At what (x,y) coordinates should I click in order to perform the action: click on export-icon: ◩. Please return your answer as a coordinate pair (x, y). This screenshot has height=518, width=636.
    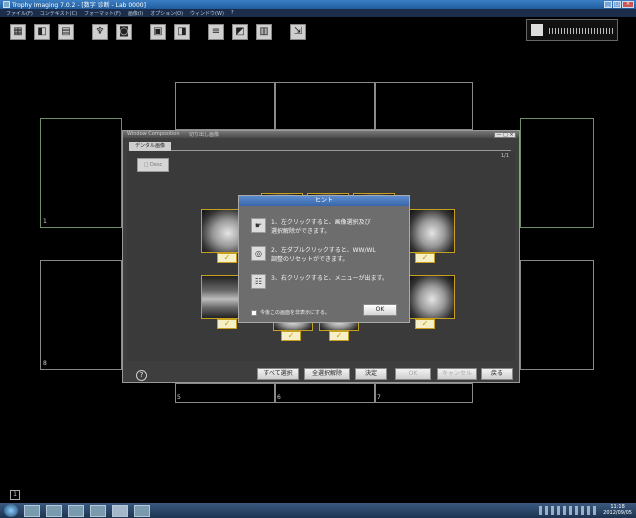
    Looking at the image, I should click on (240, 32).